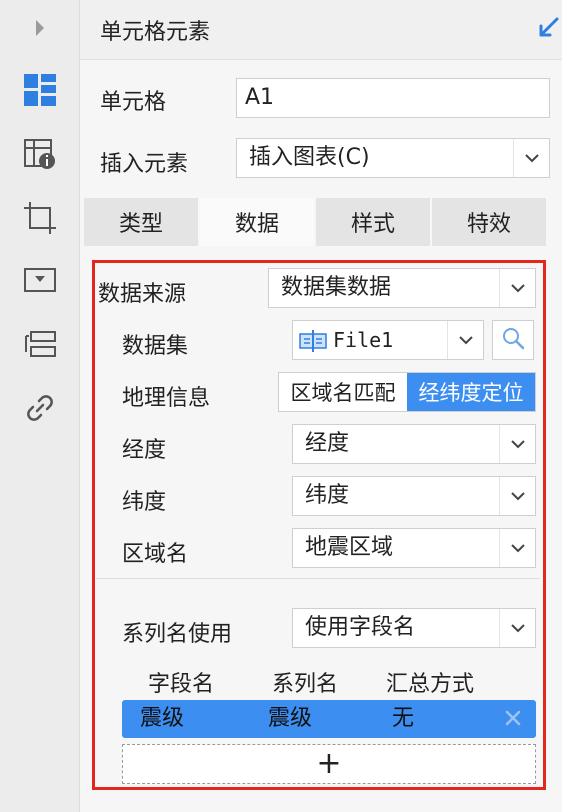  Describe the element at coordinates (343, 392) in the screenshot. I see `region-name-match-button: 区域名匹配` at that location.